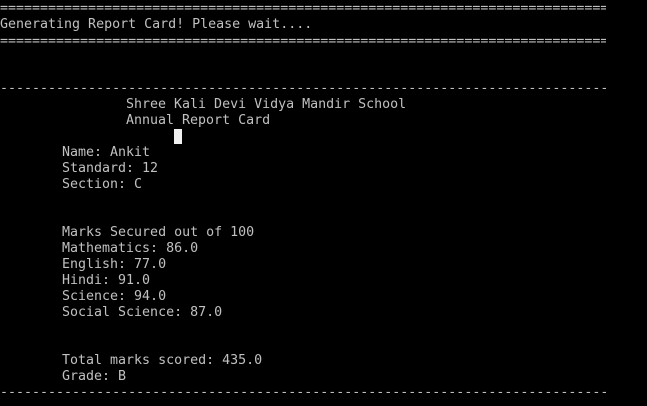  What do you see at coordinates (114, 264) in the screenshot?
I see `subject-mark-english: English: 77.0` at bounding box center [114, 264].